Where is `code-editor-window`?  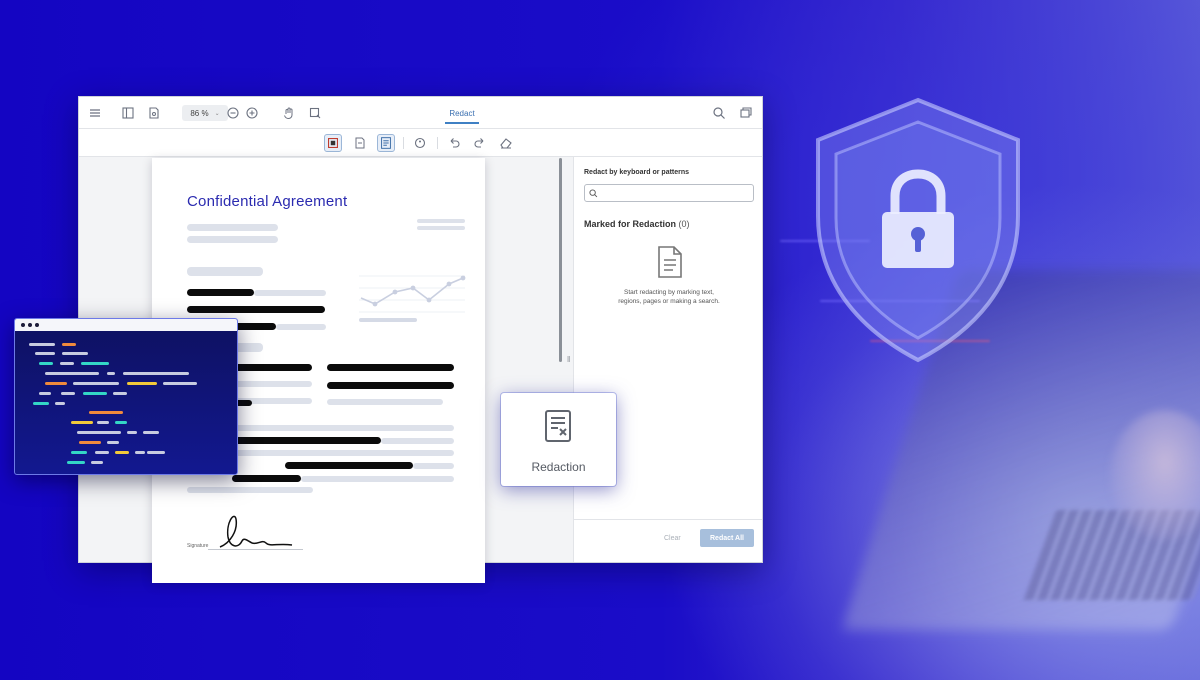
code-editor-window is located at coordinates (126, 396).